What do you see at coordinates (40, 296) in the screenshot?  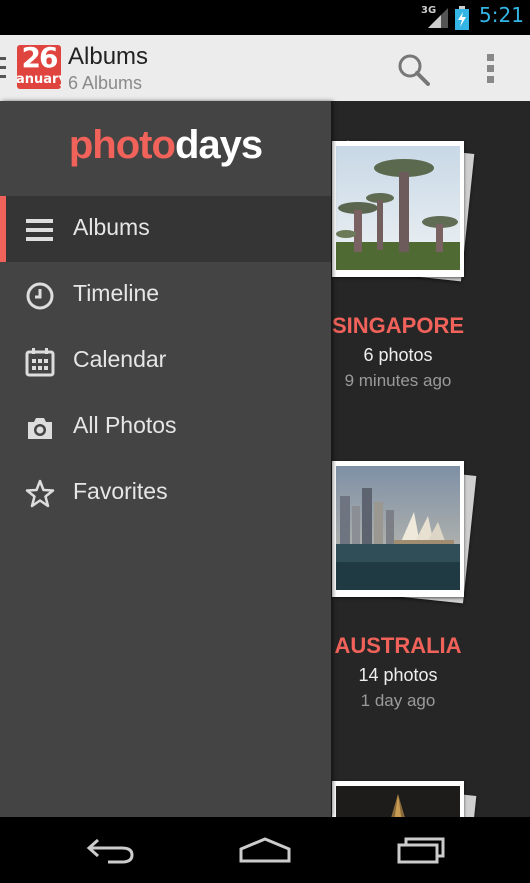 I see `clock-icon` at bounding box center [40, 296].